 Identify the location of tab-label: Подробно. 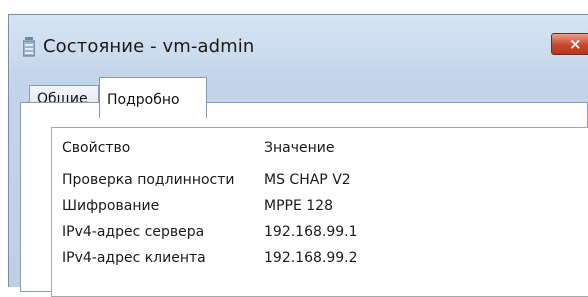
(143, 100).